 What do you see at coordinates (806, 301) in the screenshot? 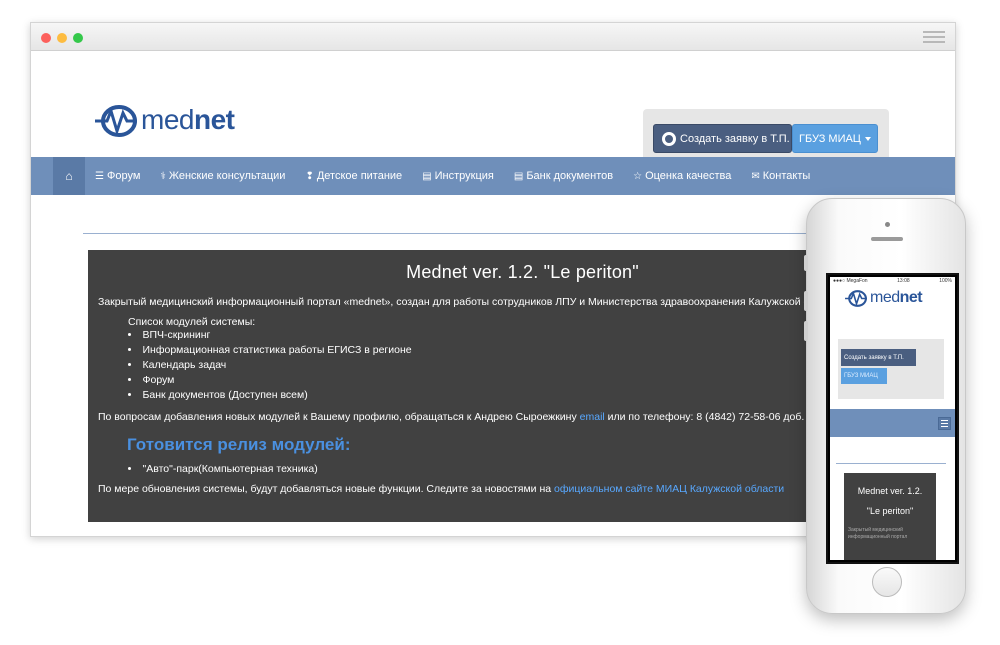
I see `volume-up-button` at bounding box center [806, 301].